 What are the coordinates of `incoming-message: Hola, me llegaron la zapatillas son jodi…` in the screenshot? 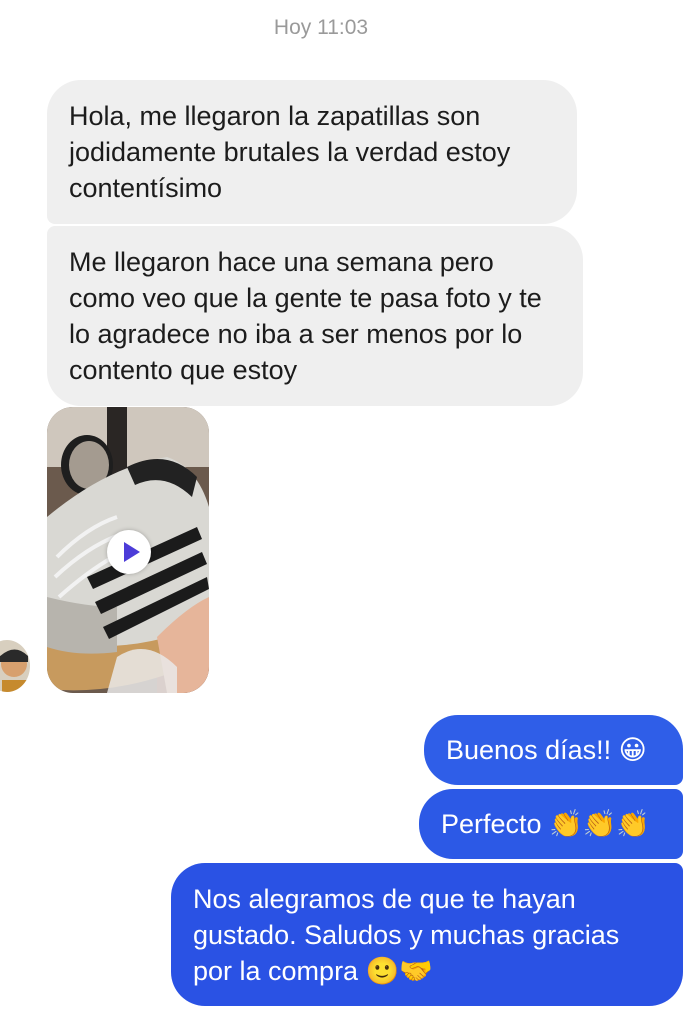 It's located at (312, 152).